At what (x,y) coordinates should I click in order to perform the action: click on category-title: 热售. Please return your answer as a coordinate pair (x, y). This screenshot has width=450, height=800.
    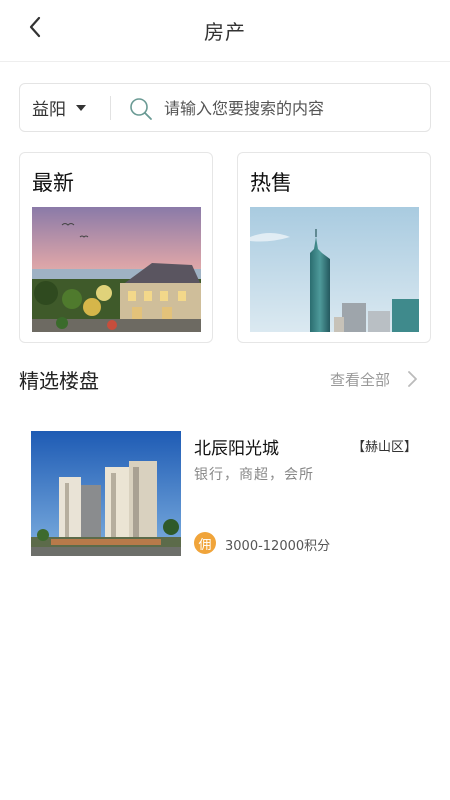
    Looking at the image, I should click on (271, 183).